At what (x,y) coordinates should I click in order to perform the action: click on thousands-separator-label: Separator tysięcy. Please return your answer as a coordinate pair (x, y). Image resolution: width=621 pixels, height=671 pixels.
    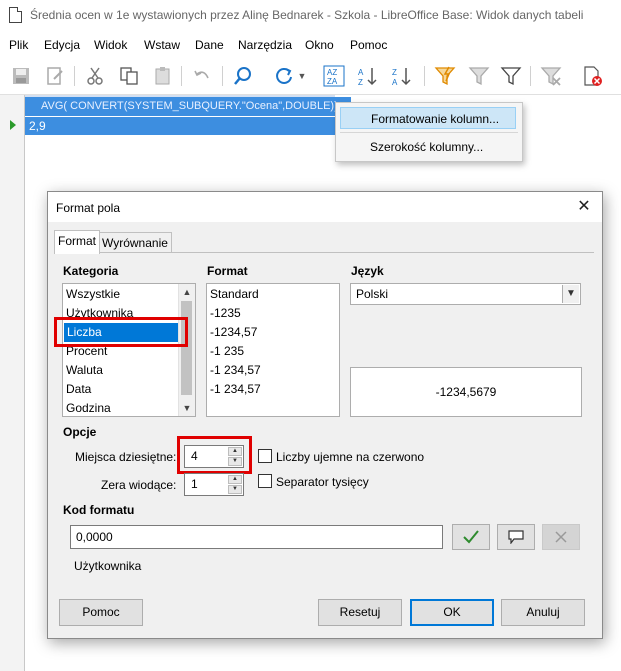
    Looking at the image, I should click on (322, 482).